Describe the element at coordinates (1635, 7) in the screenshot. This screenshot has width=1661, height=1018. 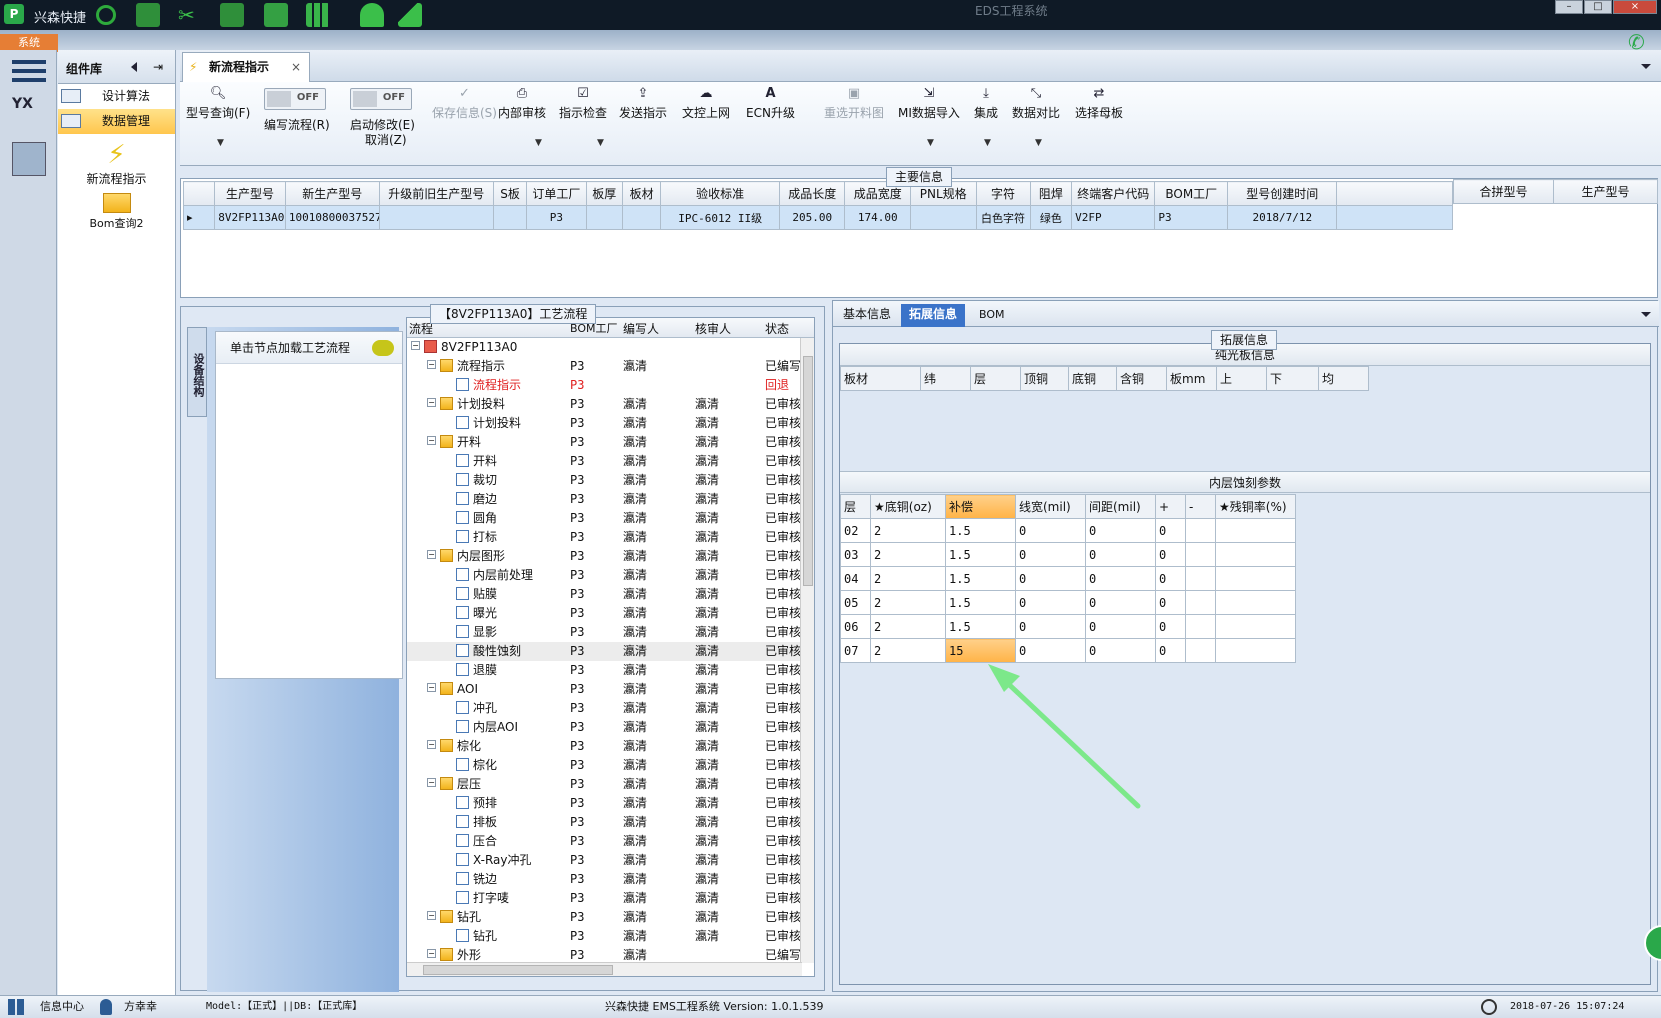
I see `close-button: ×` at that location.